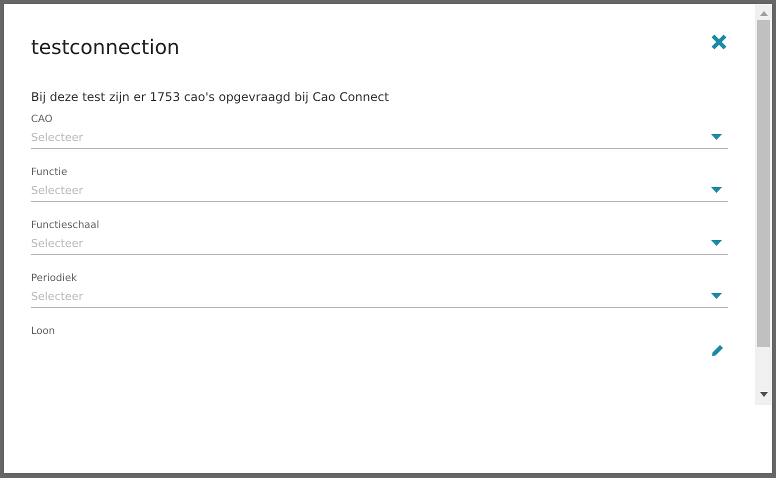 This screenshot has width=776, height=478. Describe the element at coordinates (65, 225) in the screenshot. I see `field-label: Functieschaal` at that location.